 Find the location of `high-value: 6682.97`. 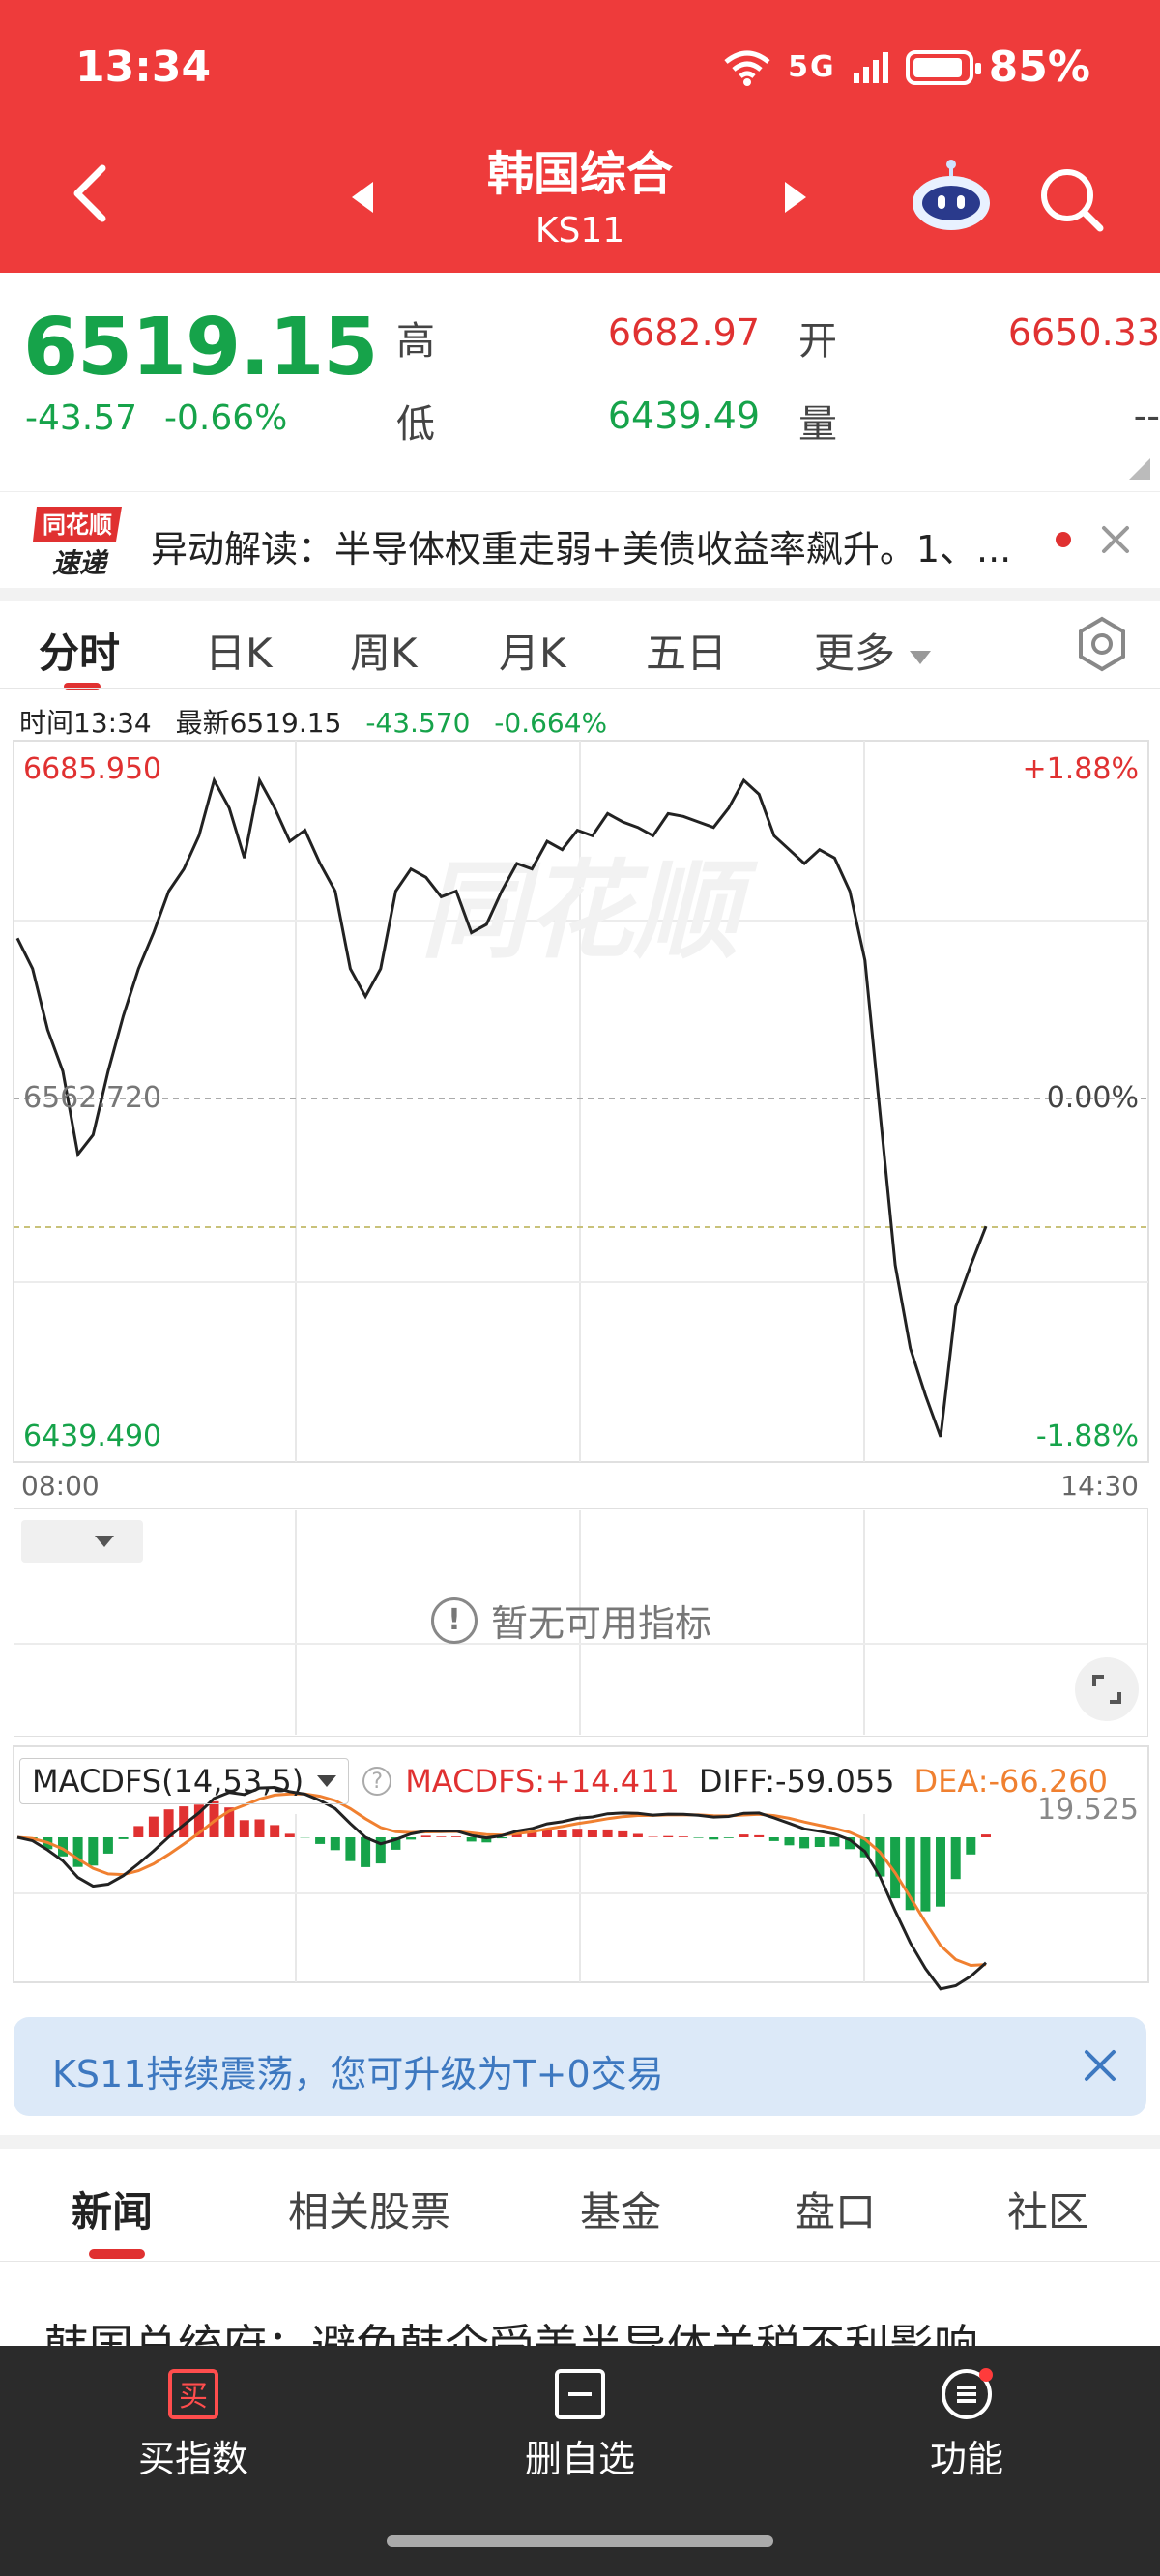

high-value: 6682.97 is located at coordinates (683, 332).